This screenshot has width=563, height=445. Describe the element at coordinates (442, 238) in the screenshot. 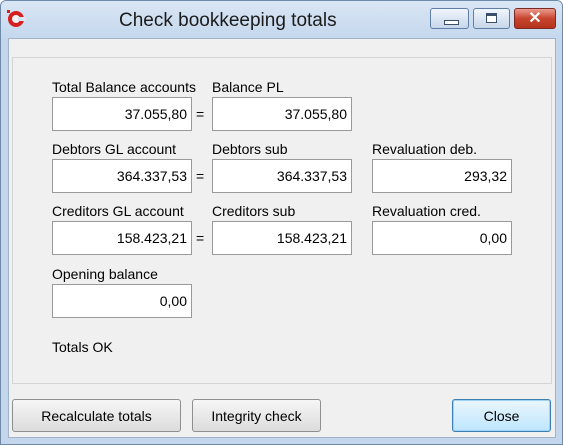

I see `revaluation-cred-field` at that location.